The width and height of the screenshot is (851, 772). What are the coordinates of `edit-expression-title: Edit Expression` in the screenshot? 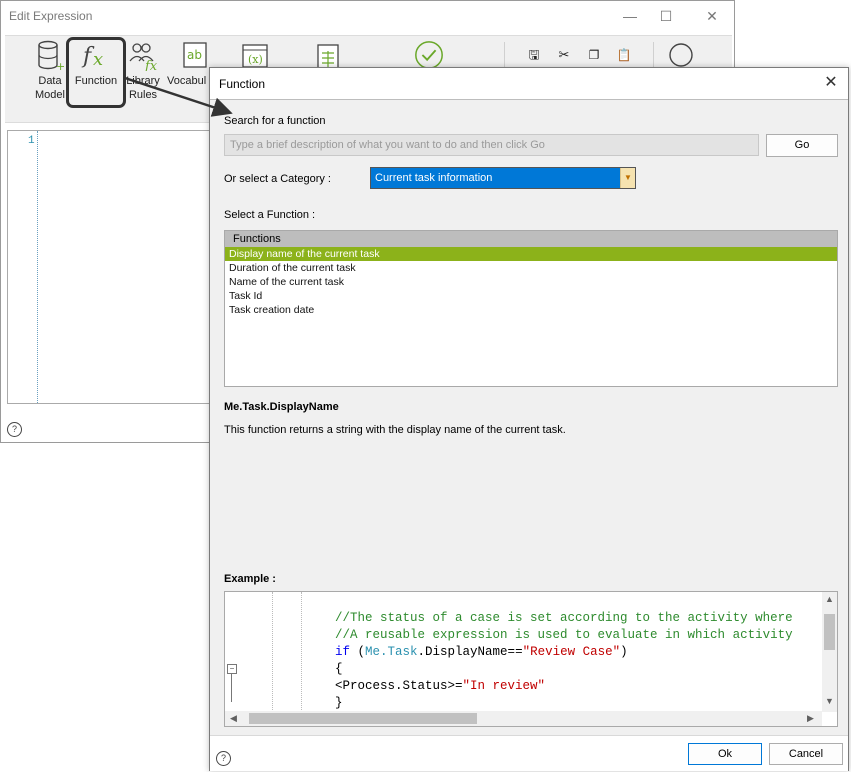 It's located at (51, 16).